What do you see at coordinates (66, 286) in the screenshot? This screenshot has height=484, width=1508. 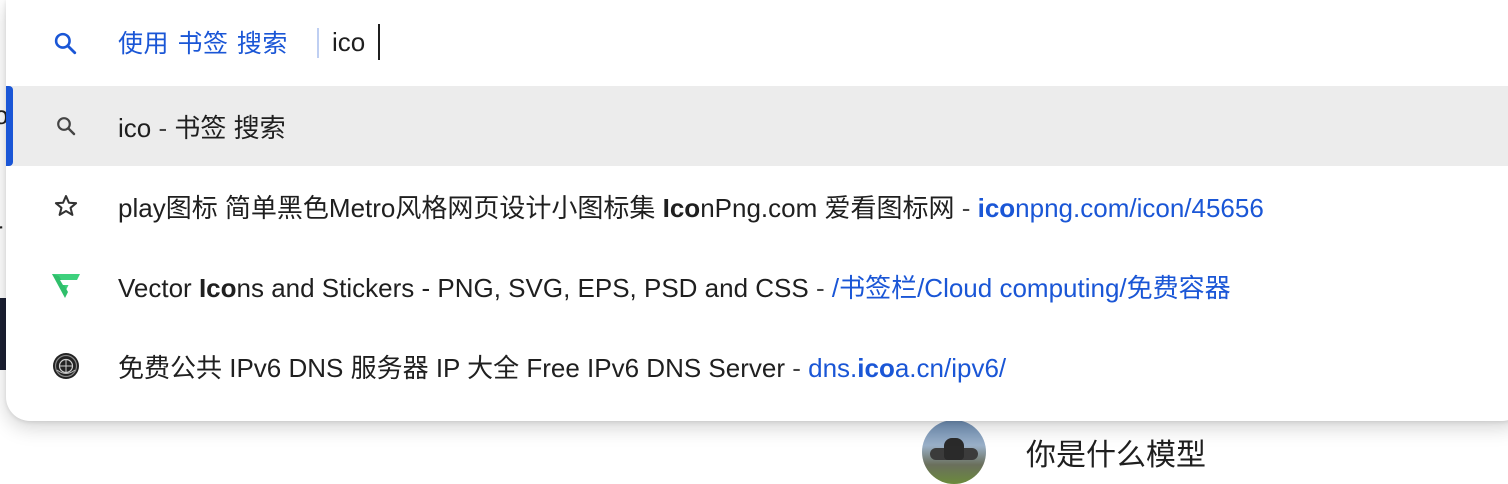 I see `vector-logo-icon` at bounding box center [66, 286].